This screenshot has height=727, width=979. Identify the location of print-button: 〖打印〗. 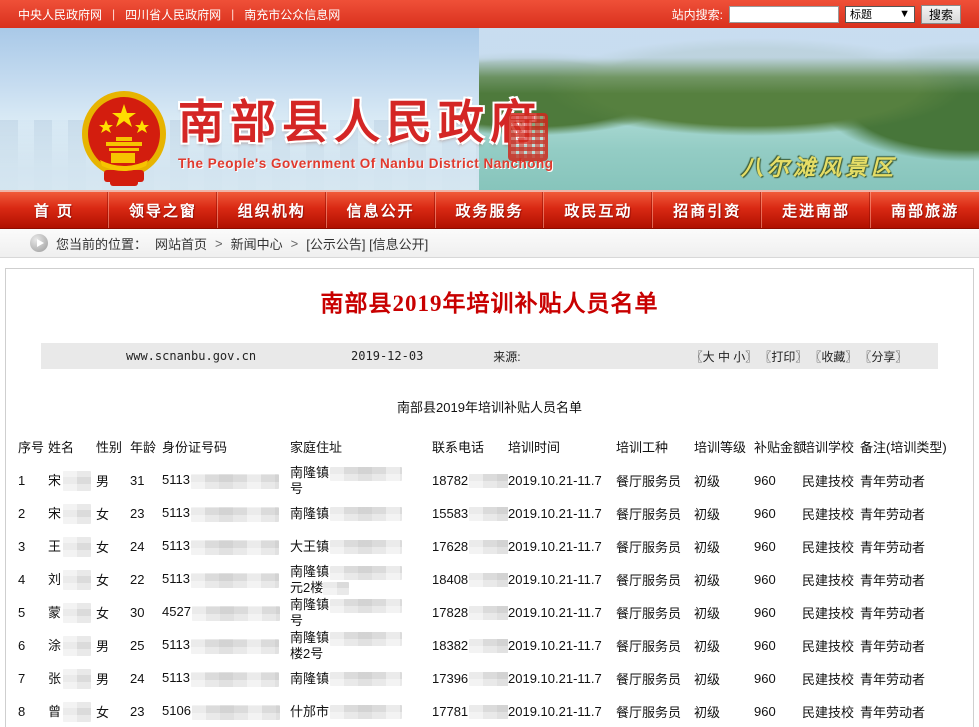
(783, 356).